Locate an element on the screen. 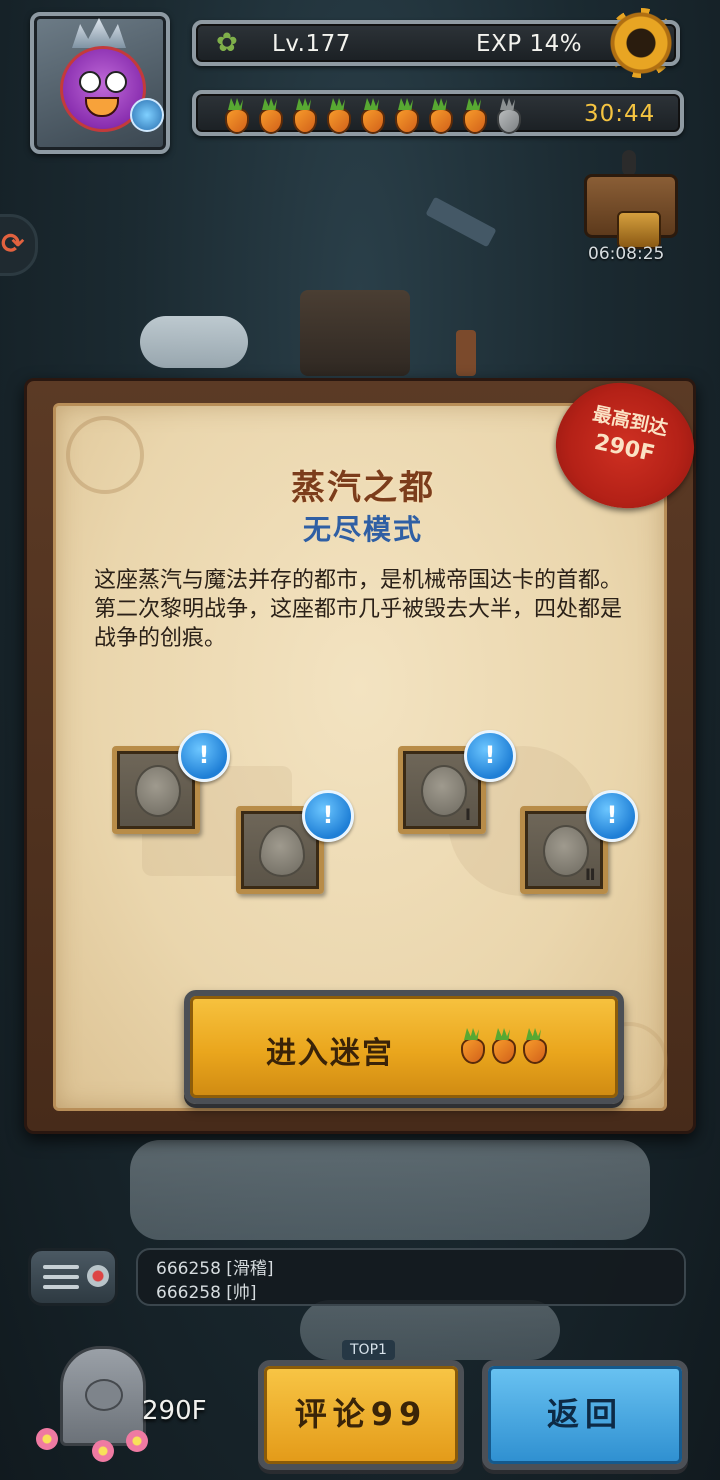 Image resolution: width=720 pixels, height=1480 pixels. enter-maze-button: 进入迷宫 is located at coordinates (404, 1047).